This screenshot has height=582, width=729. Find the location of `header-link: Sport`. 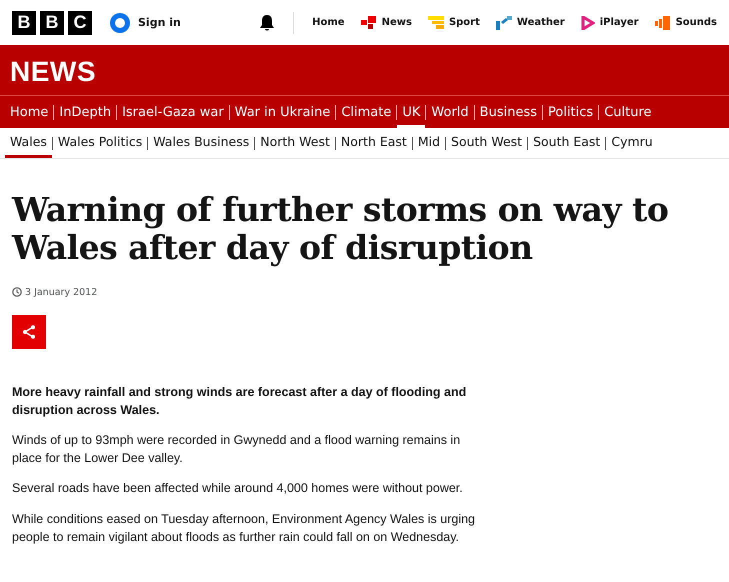

header-link: Sport is located at coordinates (454, 23).